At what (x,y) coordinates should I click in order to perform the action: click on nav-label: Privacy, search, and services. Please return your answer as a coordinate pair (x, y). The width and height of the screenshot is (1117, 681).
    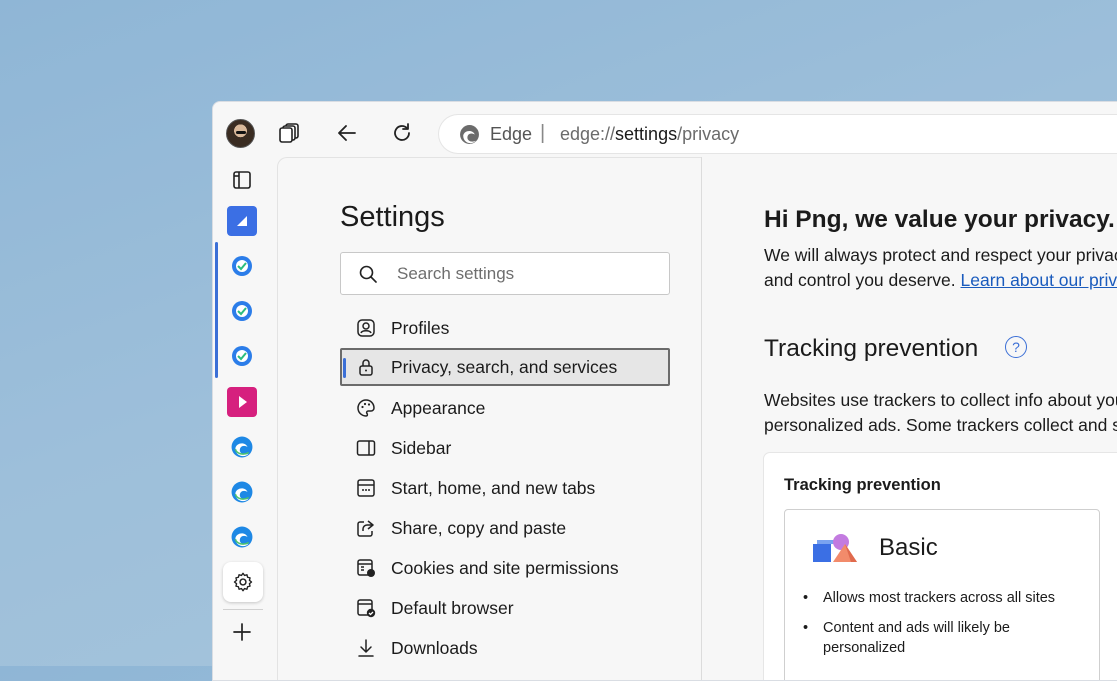
    Looking at the image, I should click on (504, 367).